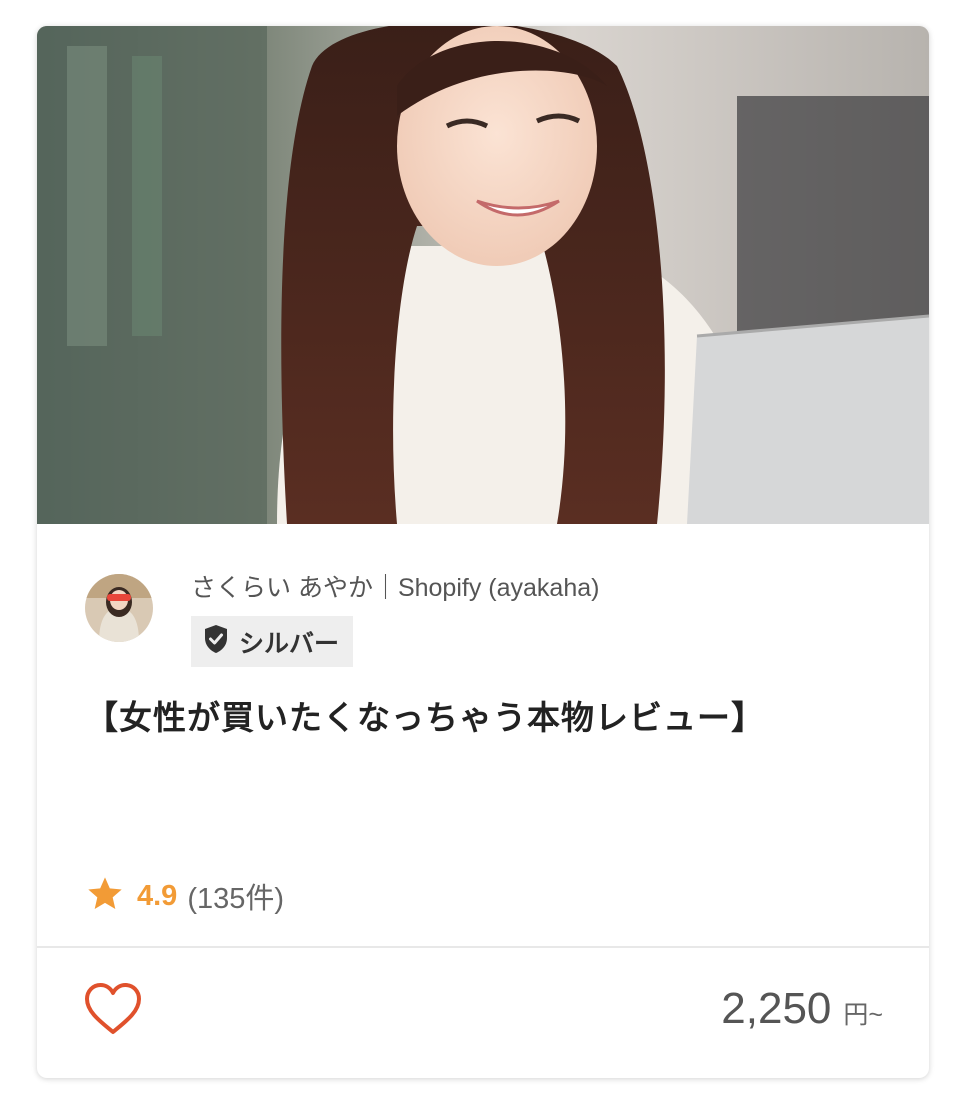 Image resolution: width=974 pixels, height=1110 pixels. Describe the element at coordinates (475, 619) in the screenshot. I see `seller-info: さくらい あやか｜Shopify (ayakaha) シルバー` at that location.